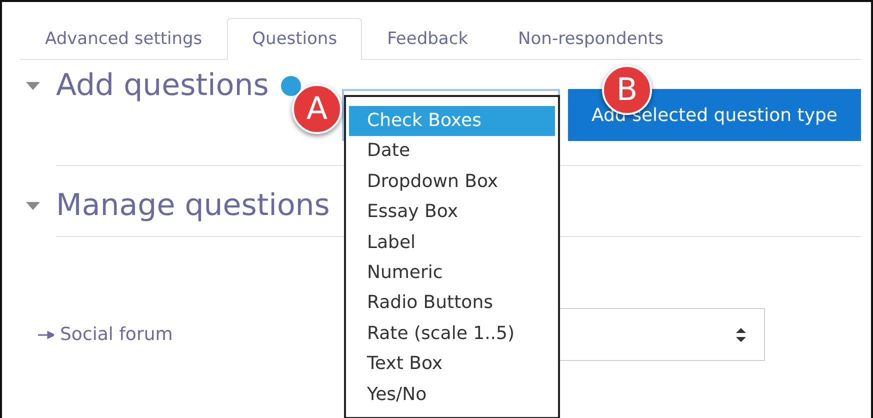 This screenshot has width=873, height=418. Describe the element at coordinates (46, 334) in the screenshot. I see `arrow-icon` at that location.